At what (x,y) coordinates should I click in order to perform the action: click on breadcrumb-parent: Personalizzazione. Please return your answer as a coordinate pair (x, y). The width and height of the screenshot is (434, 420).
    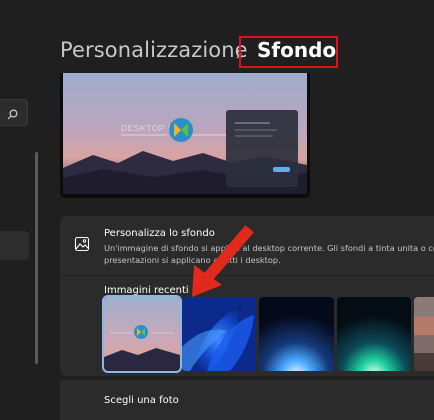
    Looking at the image, I should click on (154, 50).